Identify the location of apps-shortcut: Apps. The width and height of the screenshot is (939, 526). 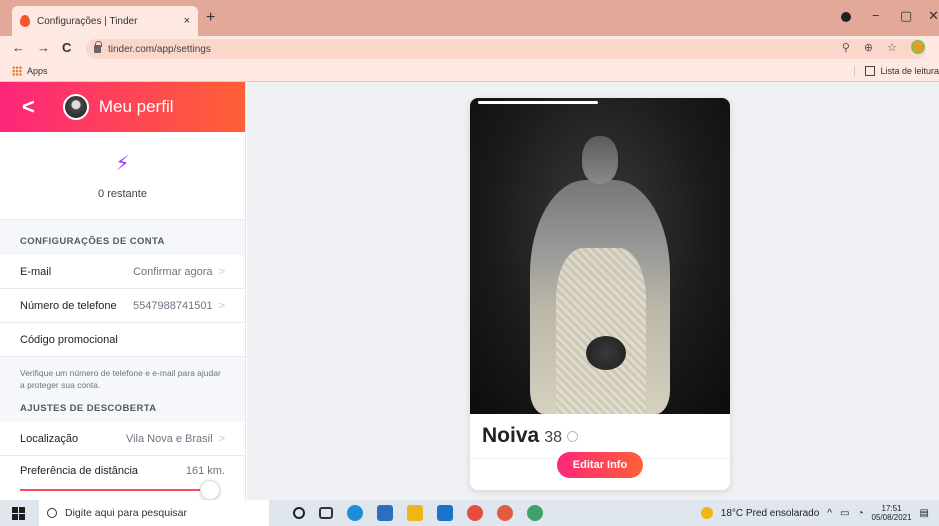
(30, 71).